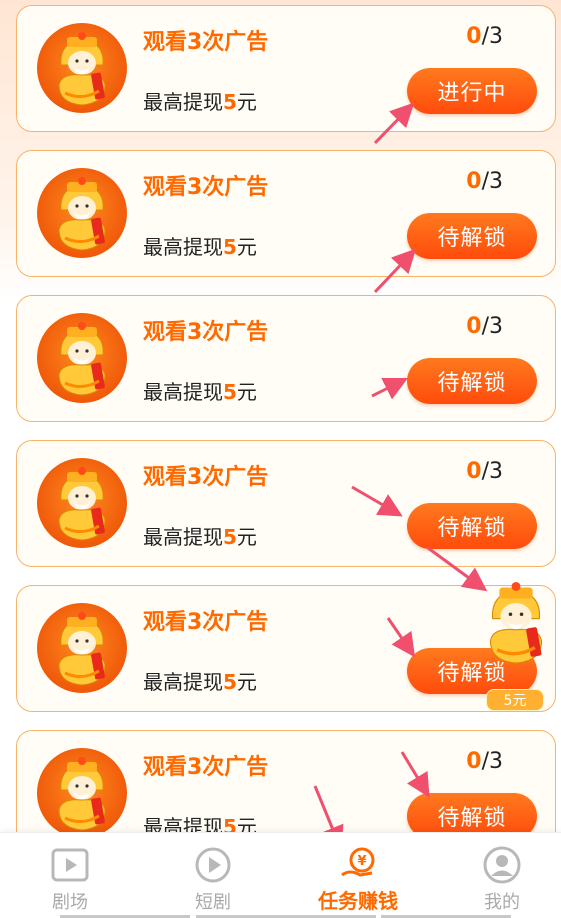 This screenshot has width=561, height=918. I want to click on tab-label: 我的, so click(502, 902).